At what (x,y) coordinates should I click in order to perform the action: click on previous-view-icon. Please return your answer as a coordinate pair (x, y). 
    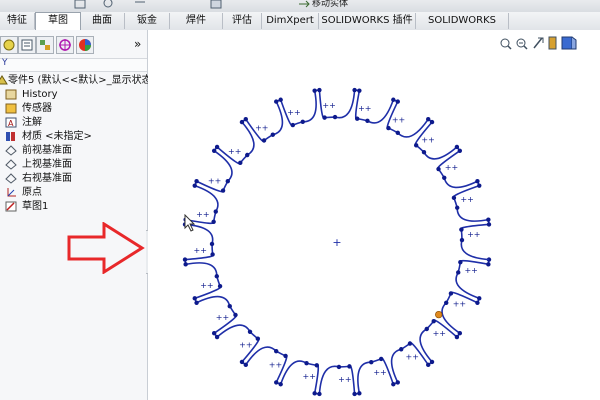
    Looking at the image, I should click on (538, 43).